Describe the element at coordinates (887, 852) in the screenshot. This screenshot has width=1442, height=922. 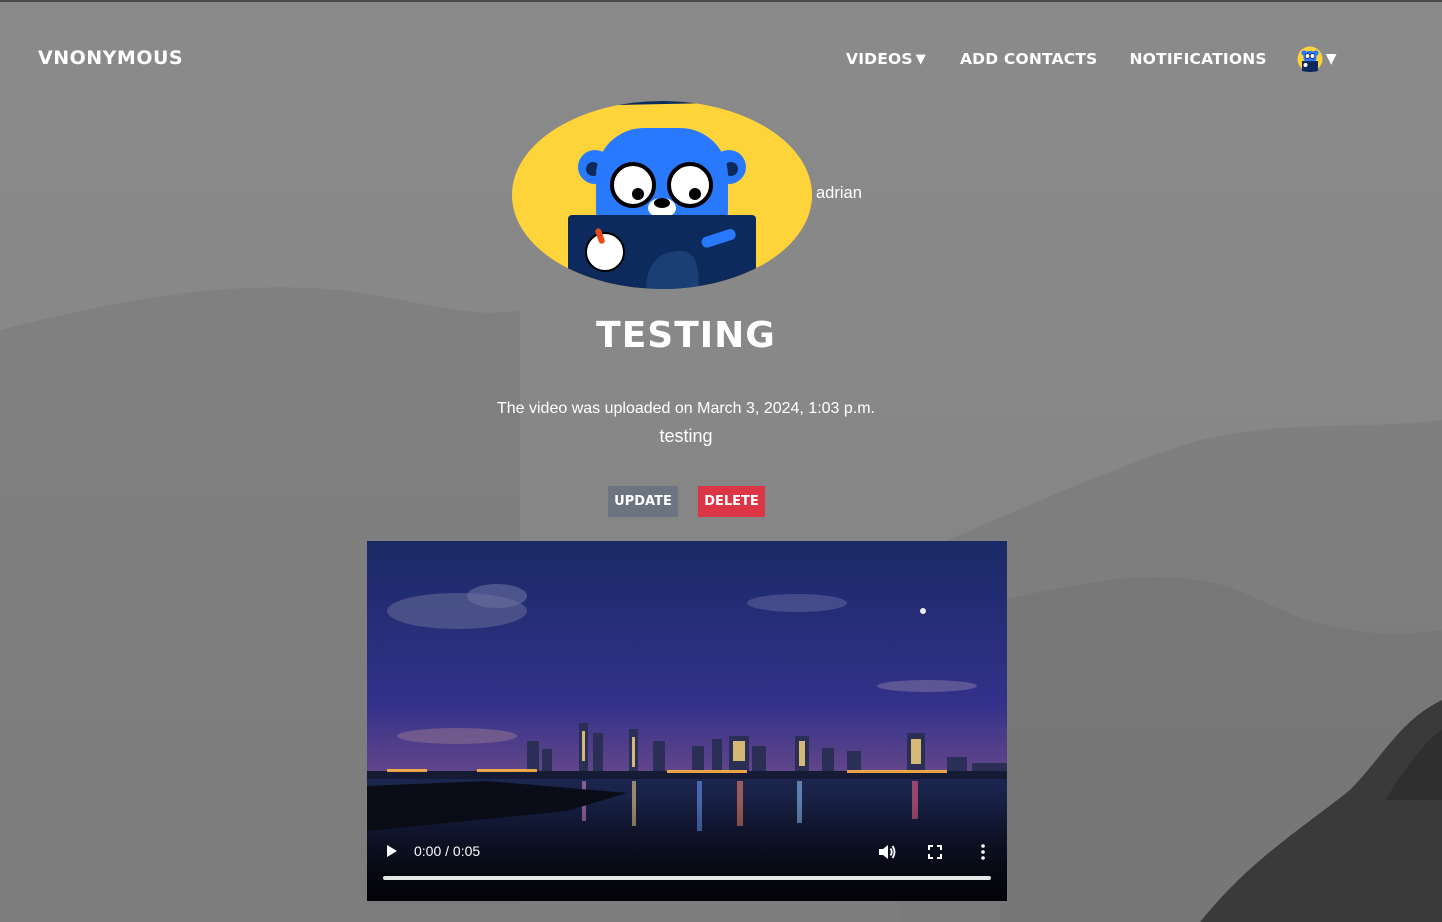
I see `volume-icon` at that location.